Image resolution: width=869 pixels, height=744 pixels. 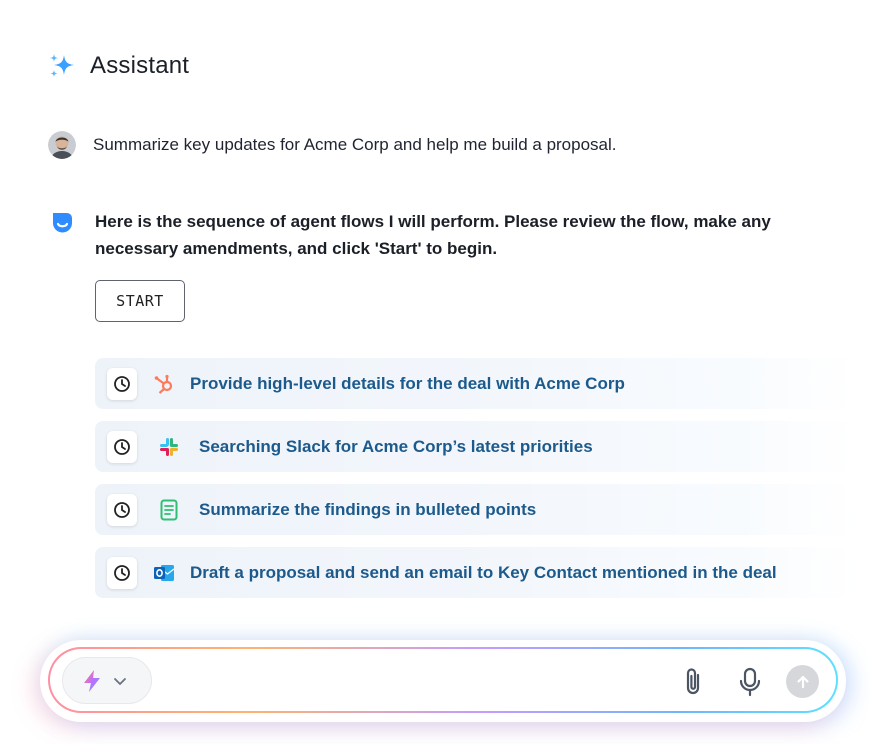 I want to click on microphone-icon, so click(x=750, y=682).